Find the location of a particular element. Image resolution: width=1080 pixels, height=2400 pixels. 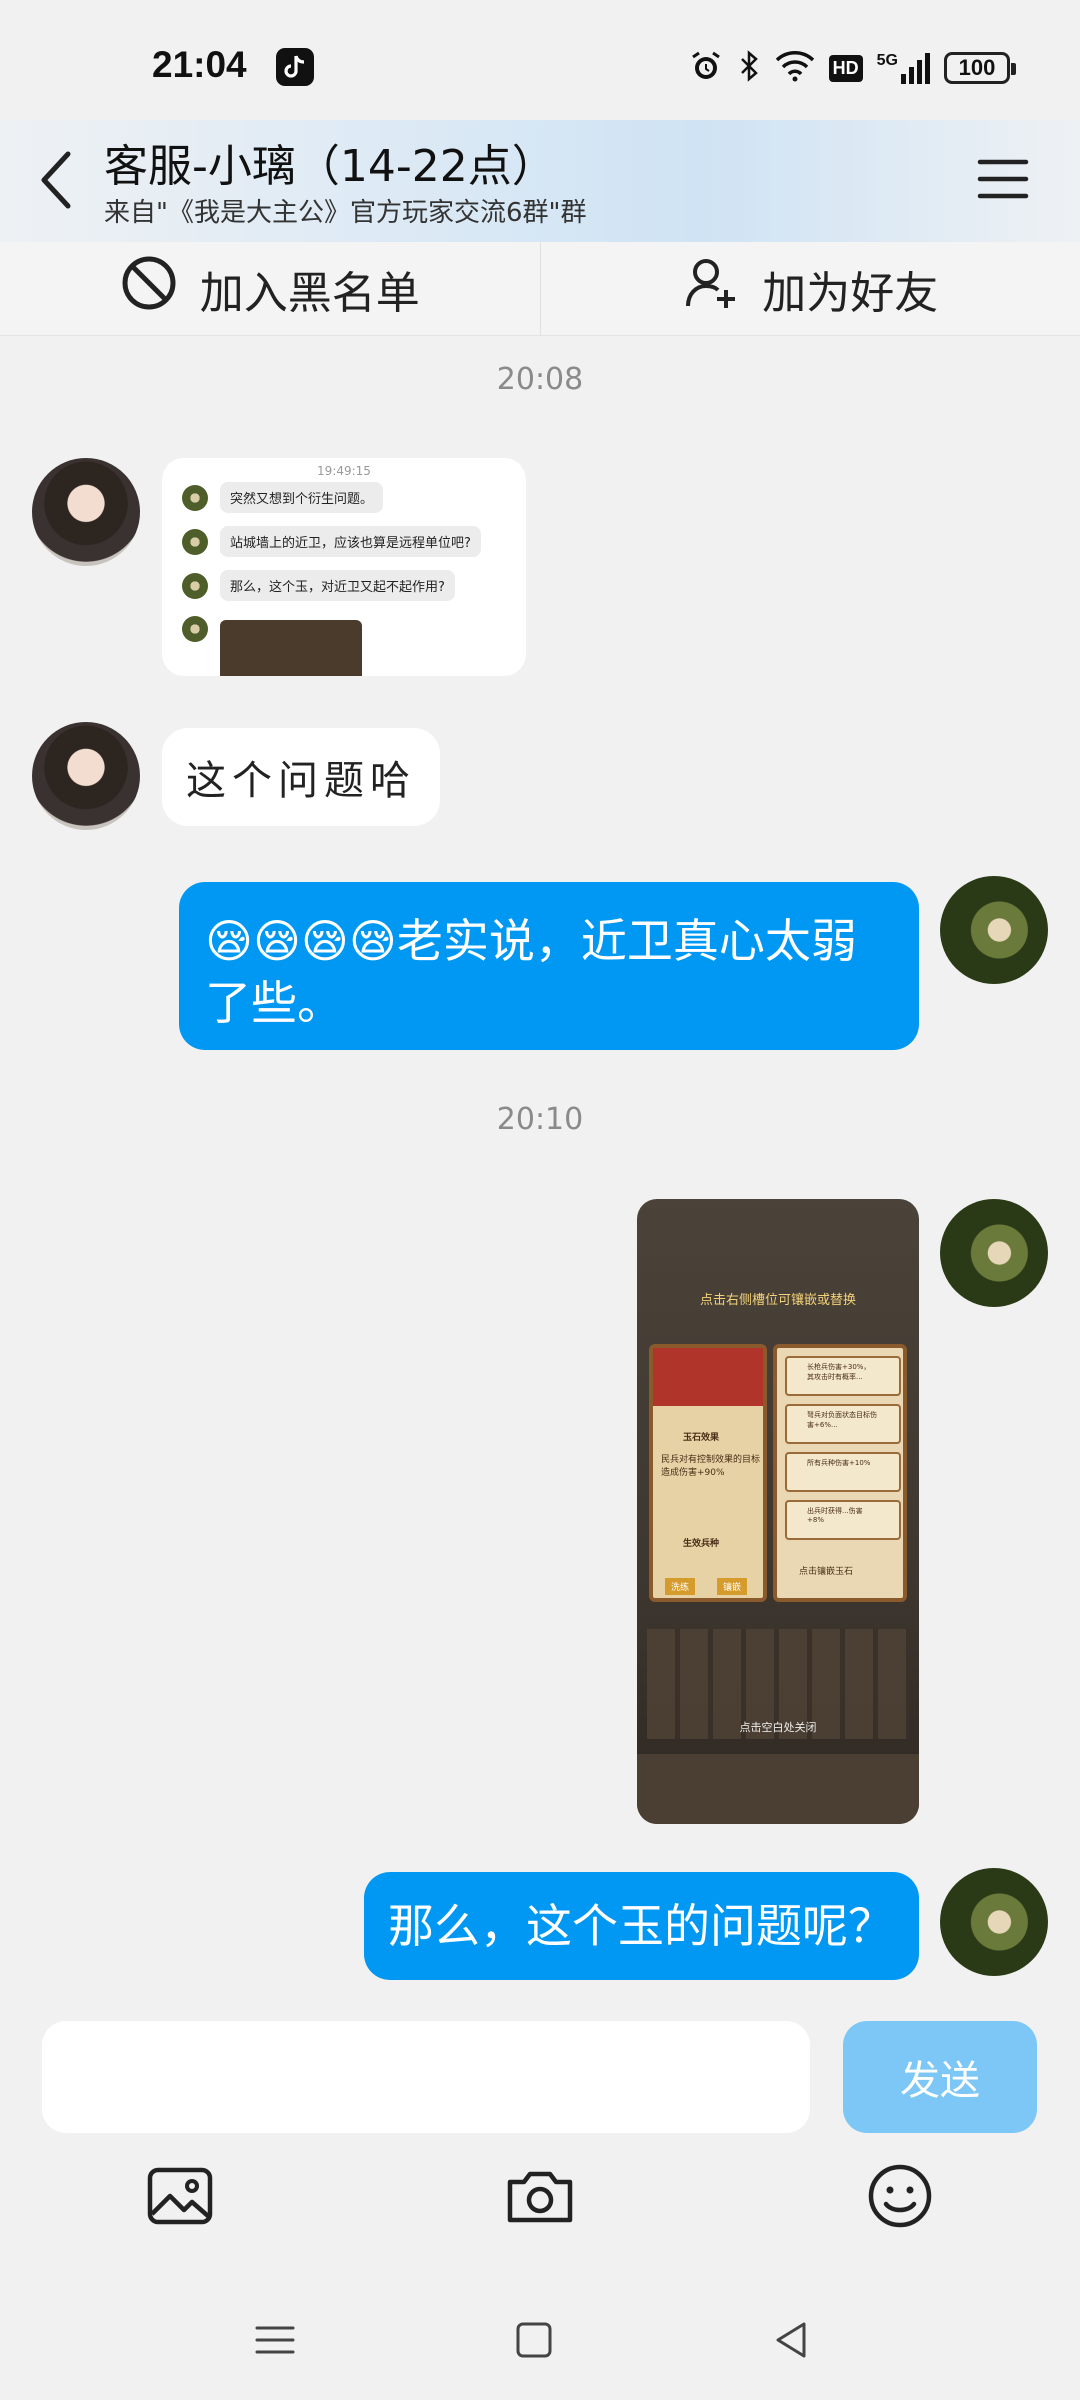

message-text: 这个问题哈 is located at coordinates (301, 781).